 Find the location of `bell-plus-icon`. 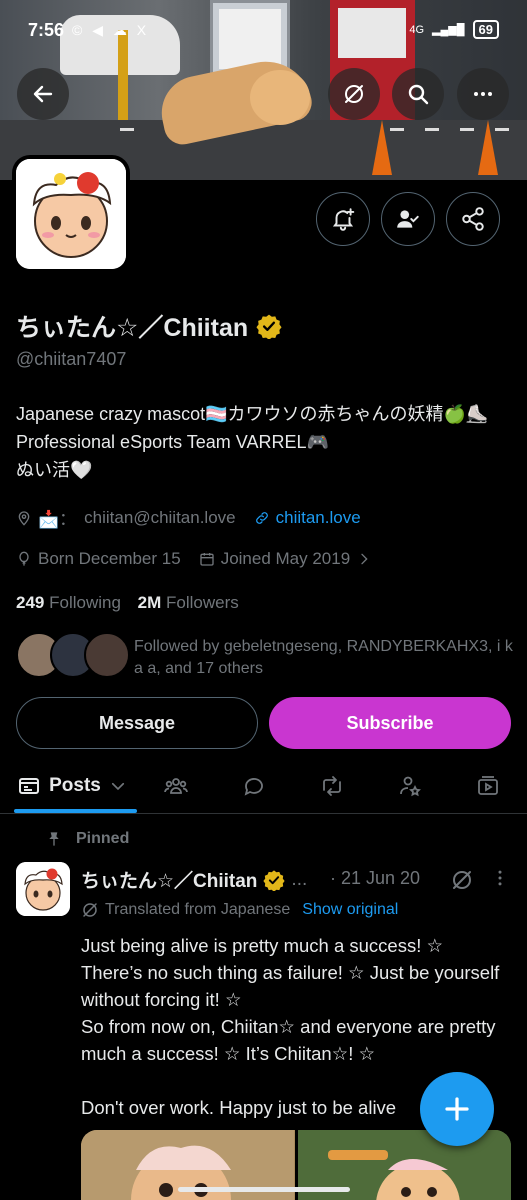

bell-plus-icon is located at coordinates (343, 219).